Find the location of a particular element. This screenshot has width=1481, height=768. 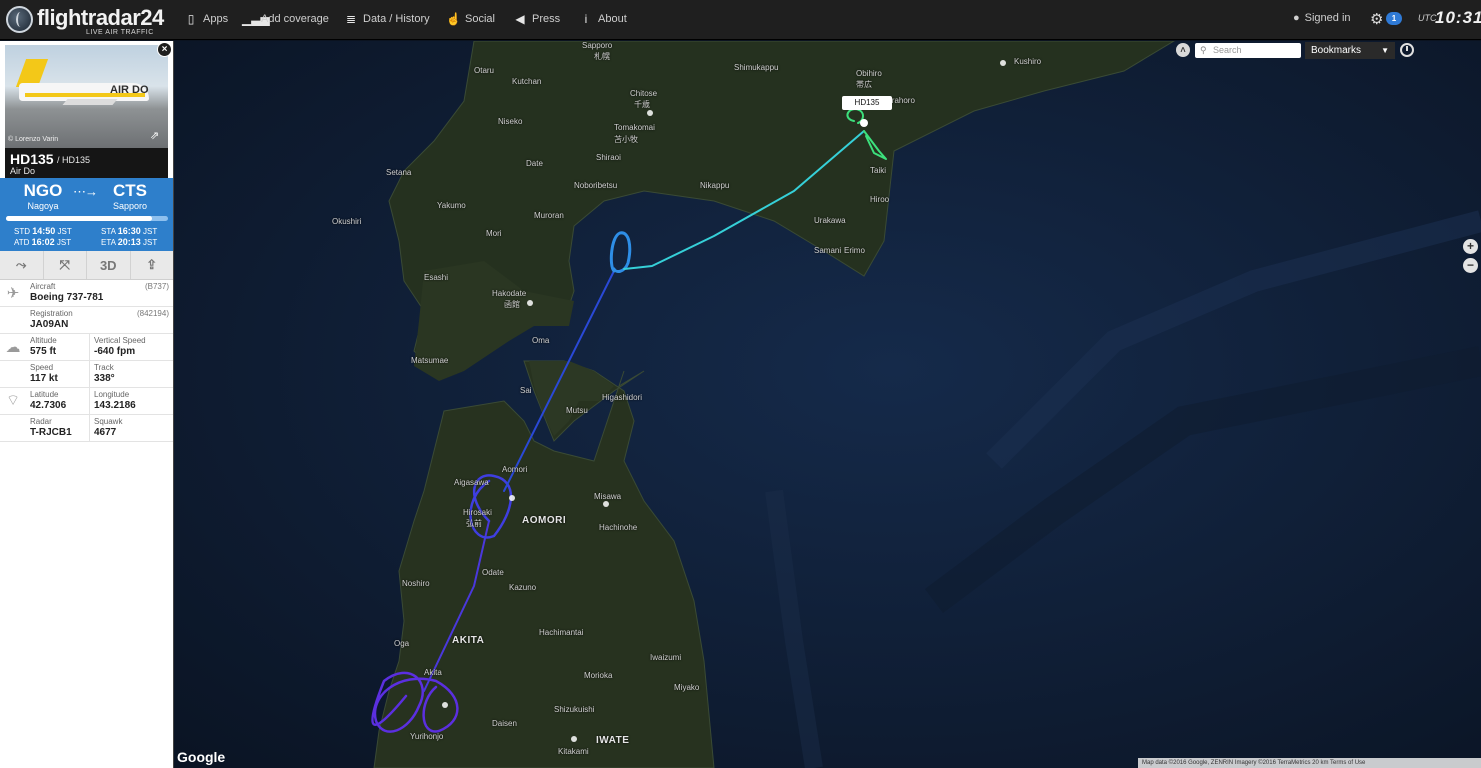

signed-in-label: Signed in is located at coordinates (1327, 18).